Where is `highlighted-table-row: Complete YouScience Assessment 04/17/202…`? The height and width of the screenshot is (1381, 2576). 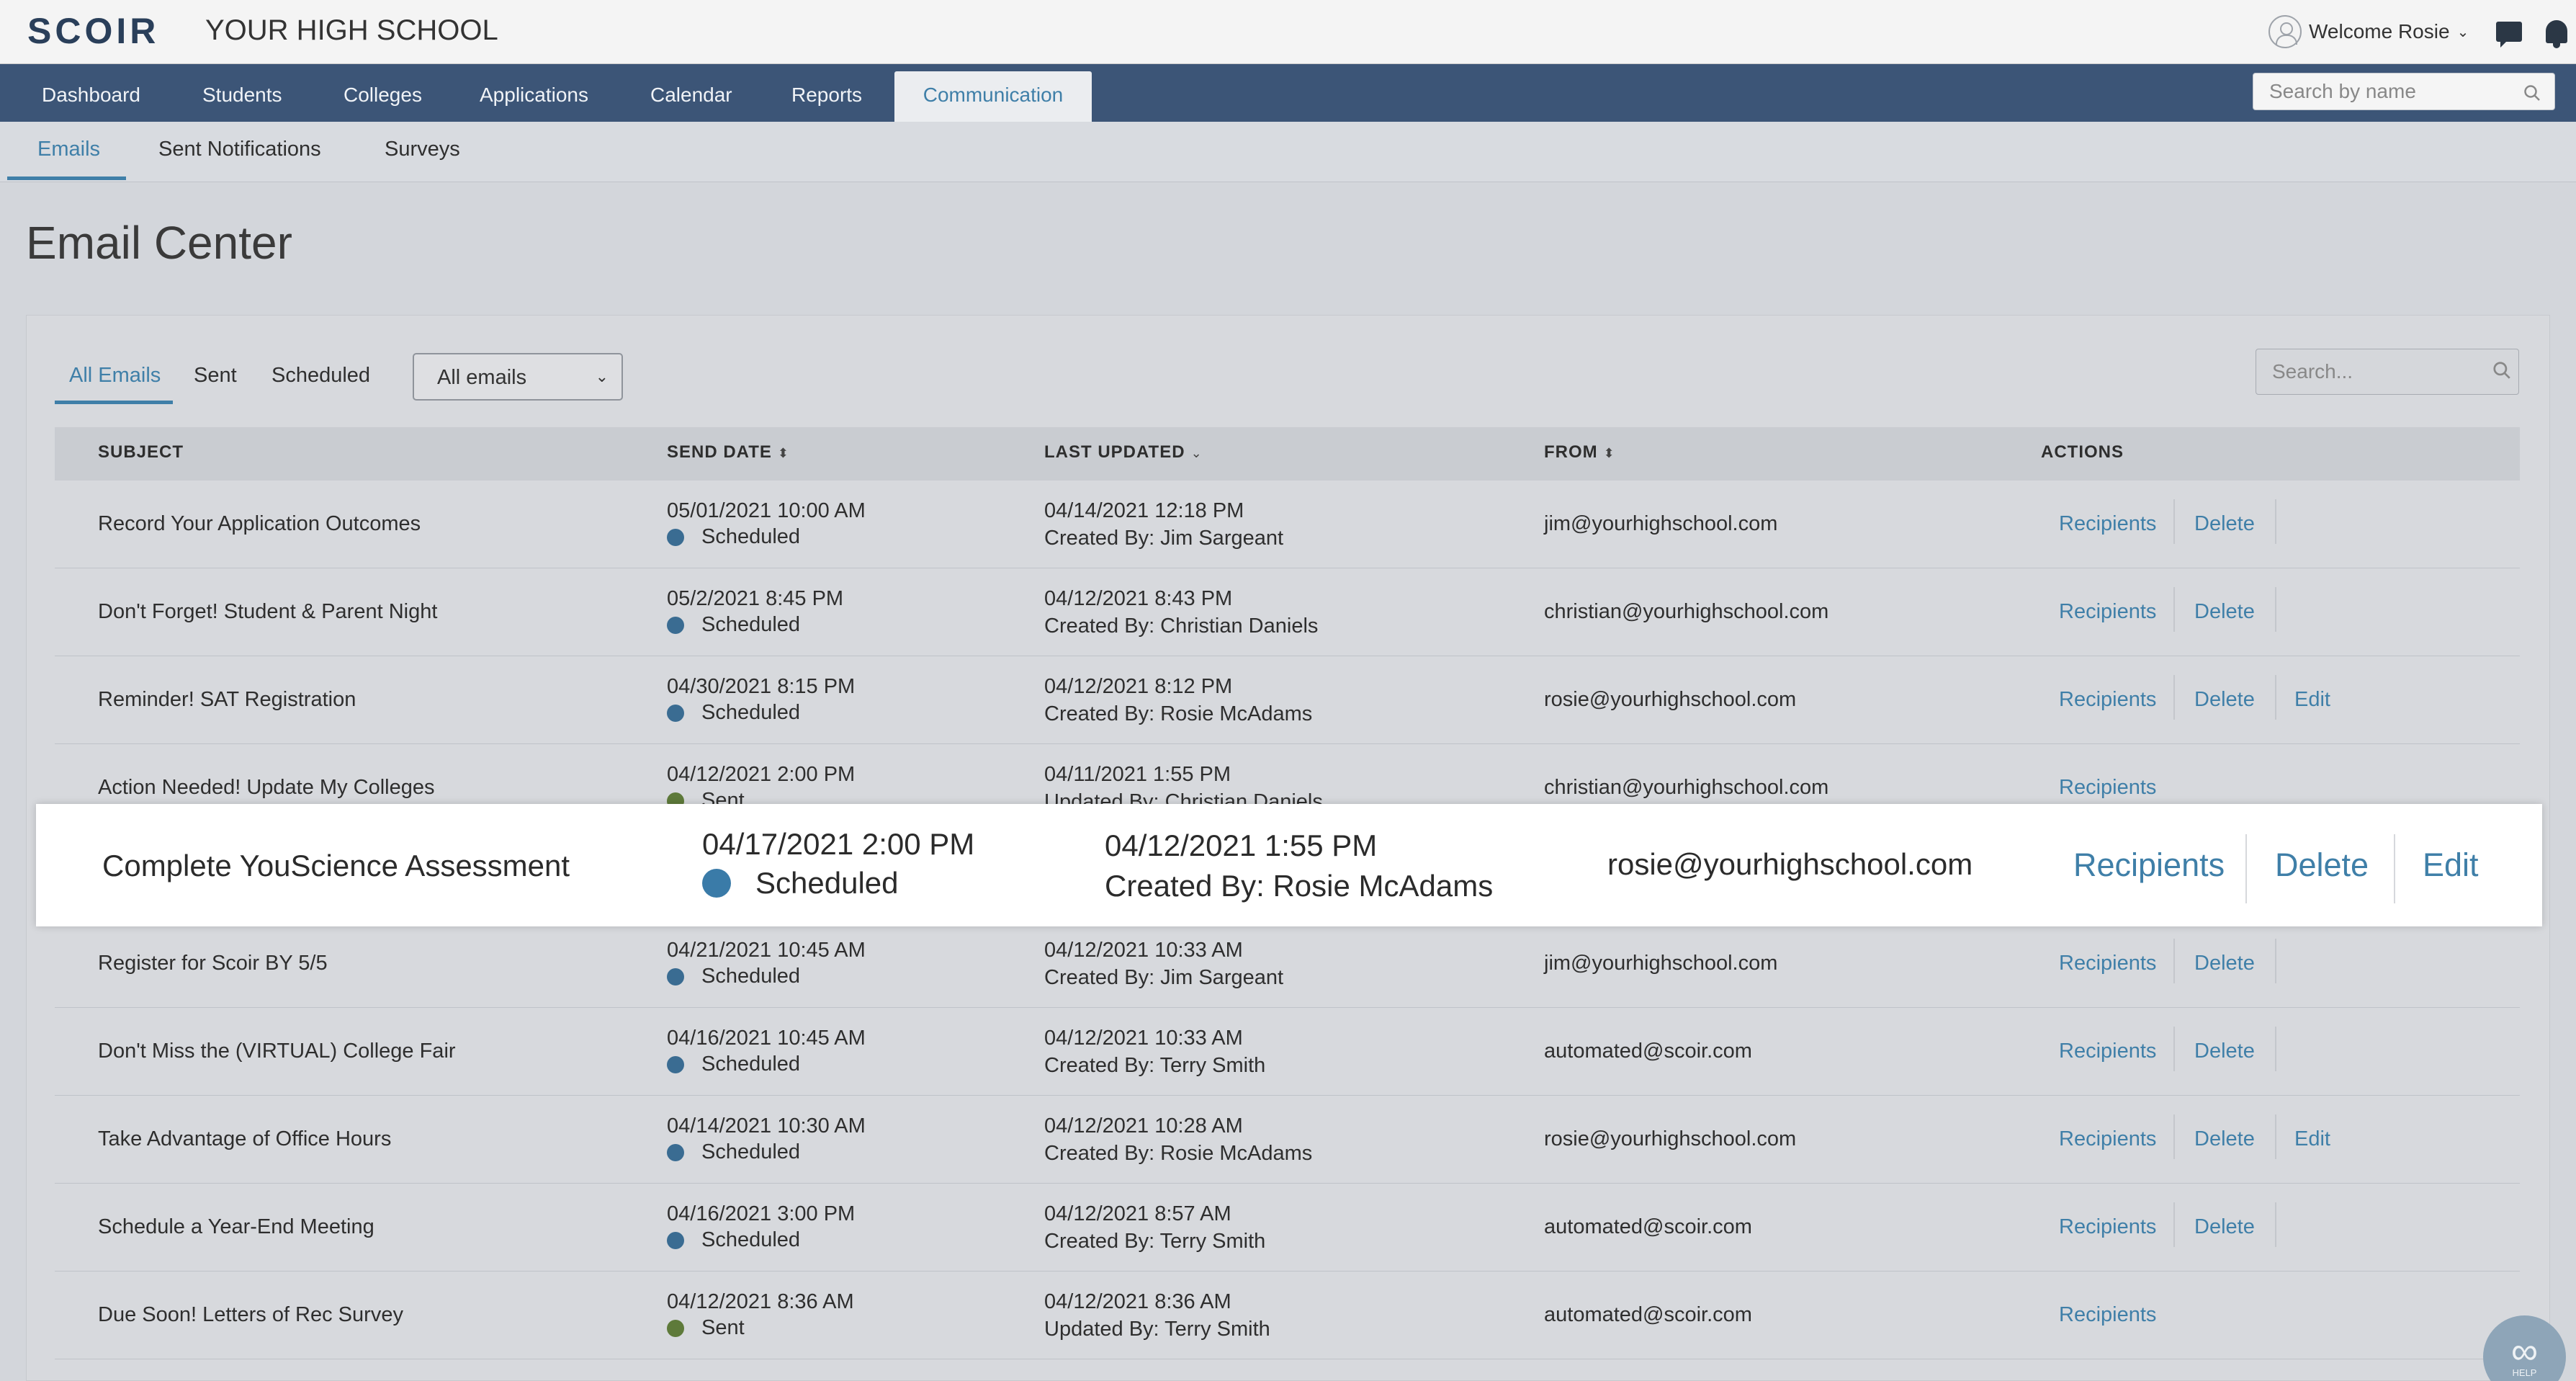
highlighted-table-row: Complete YouScience Assessment 04/17/202… is located at coordinates (1289, 865).